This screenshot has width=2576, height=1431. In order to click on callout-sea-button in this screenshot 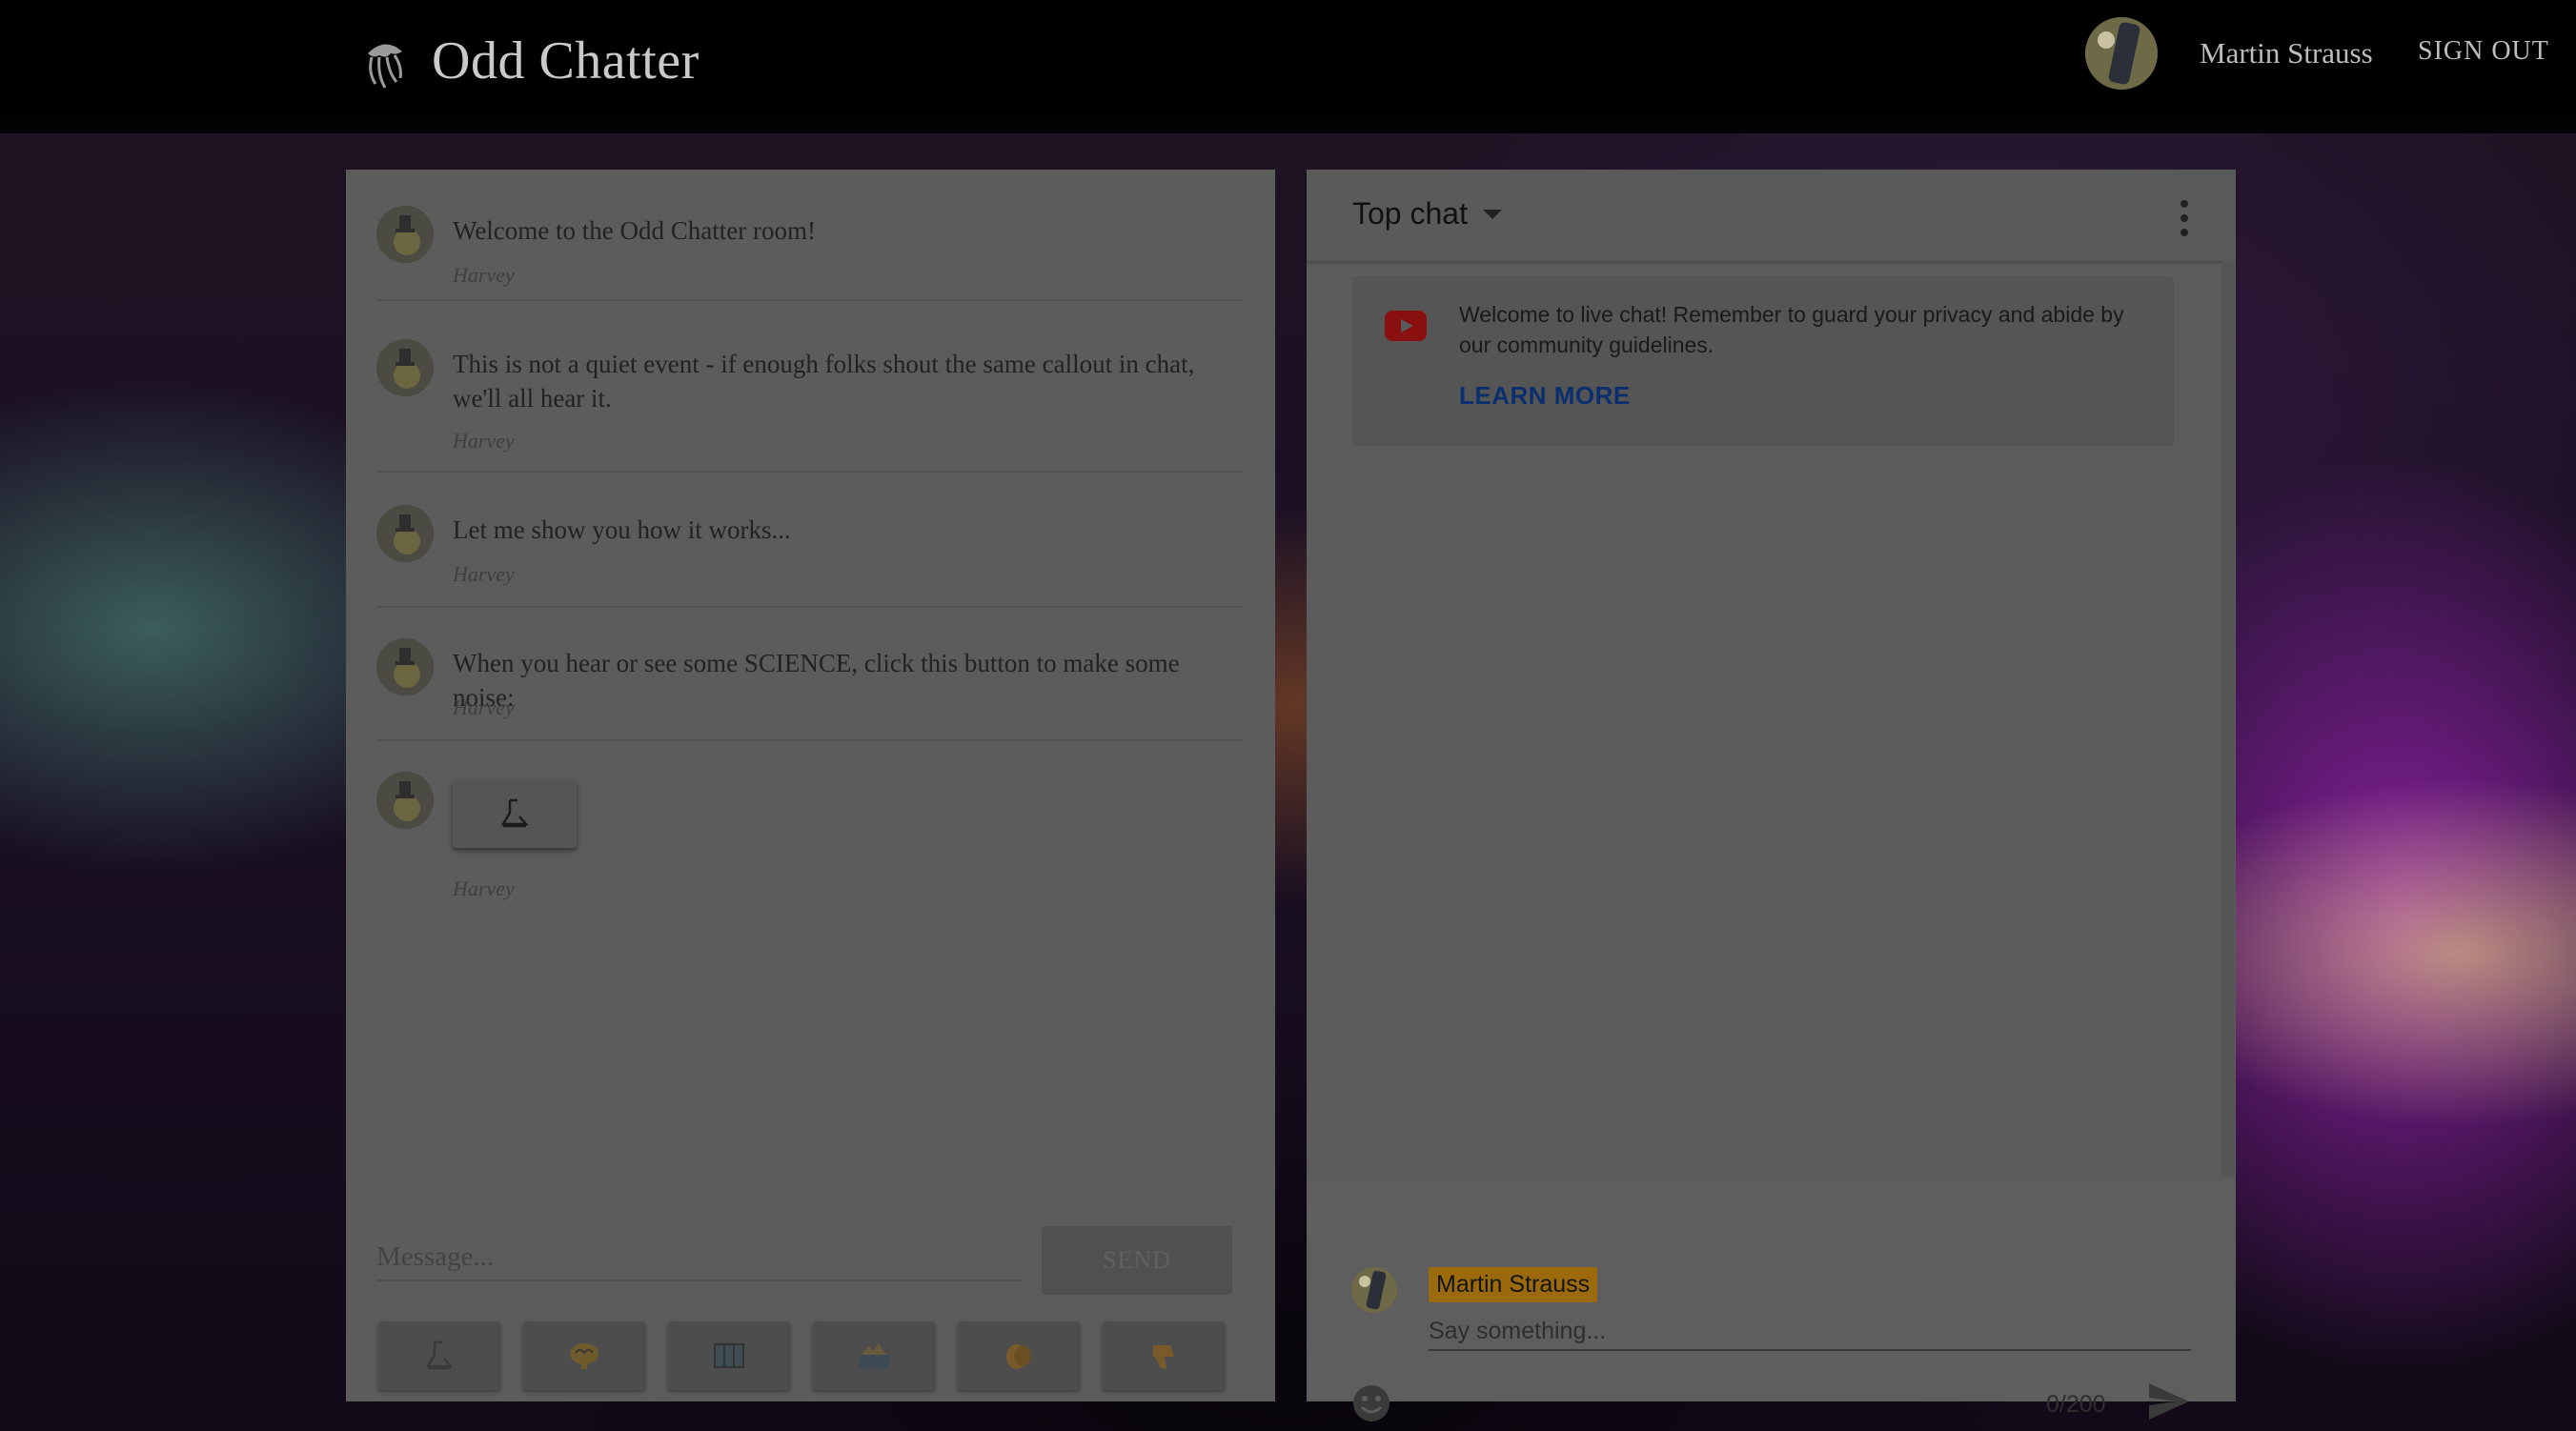, I will do `click(874, 1355)`.